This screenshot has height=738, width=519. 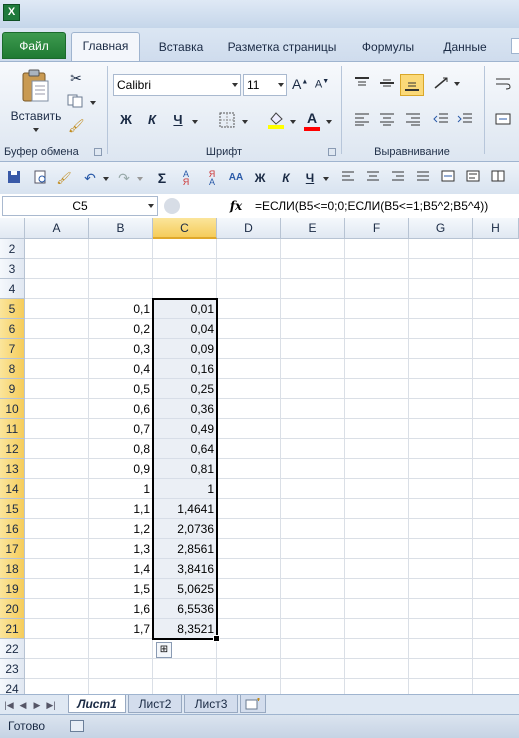 I want to click on cell-c: 2,0736, so click(x=185, y=529).